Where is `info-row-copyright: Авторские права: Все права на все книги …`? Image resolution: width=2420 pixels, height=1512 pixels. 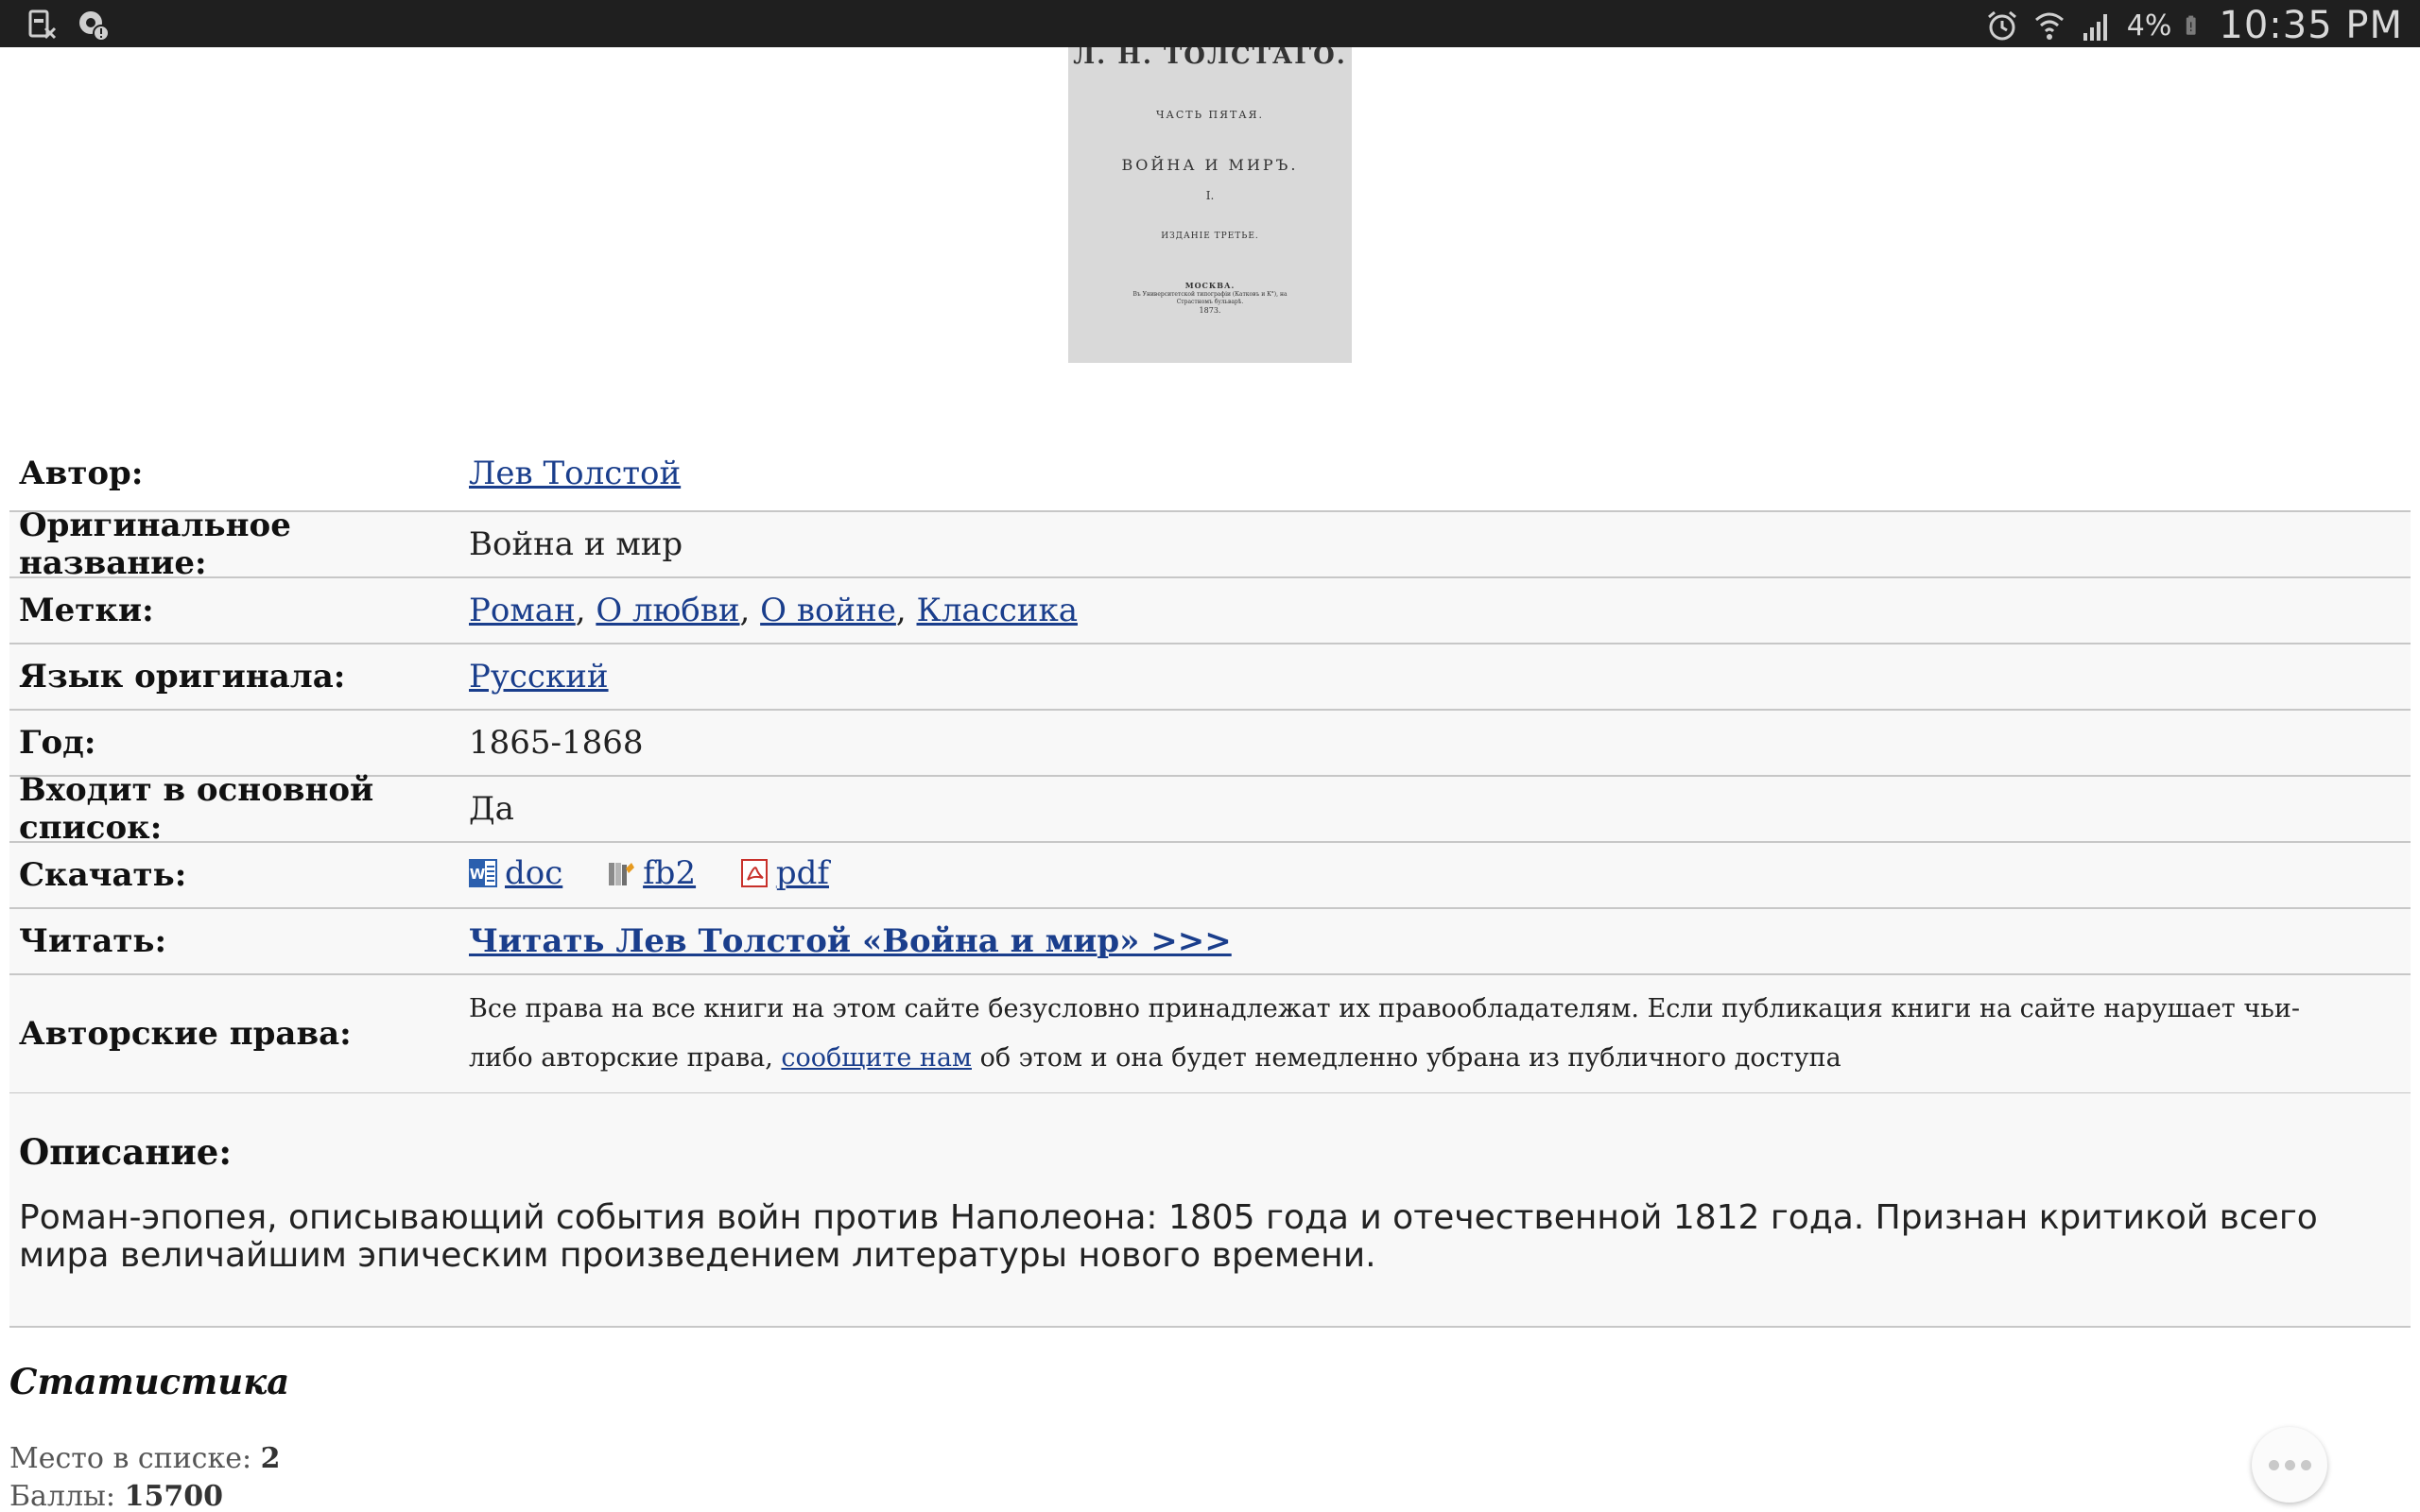 info-row-copyright: Авторские права: Все права на все книги … is located at coordinates (1210, 1034).